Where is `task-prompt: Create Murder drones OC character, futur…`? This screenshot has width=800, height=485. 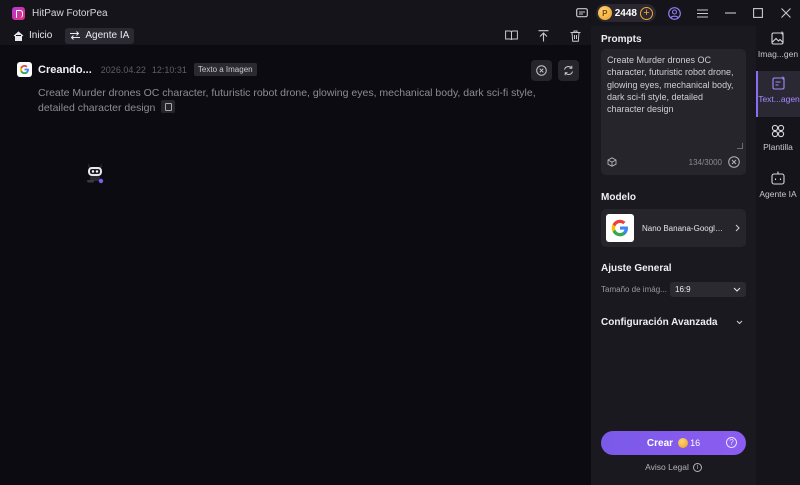 task-prompt: Create Murder drones OC character, futur… is located at coordinates (298, 100).